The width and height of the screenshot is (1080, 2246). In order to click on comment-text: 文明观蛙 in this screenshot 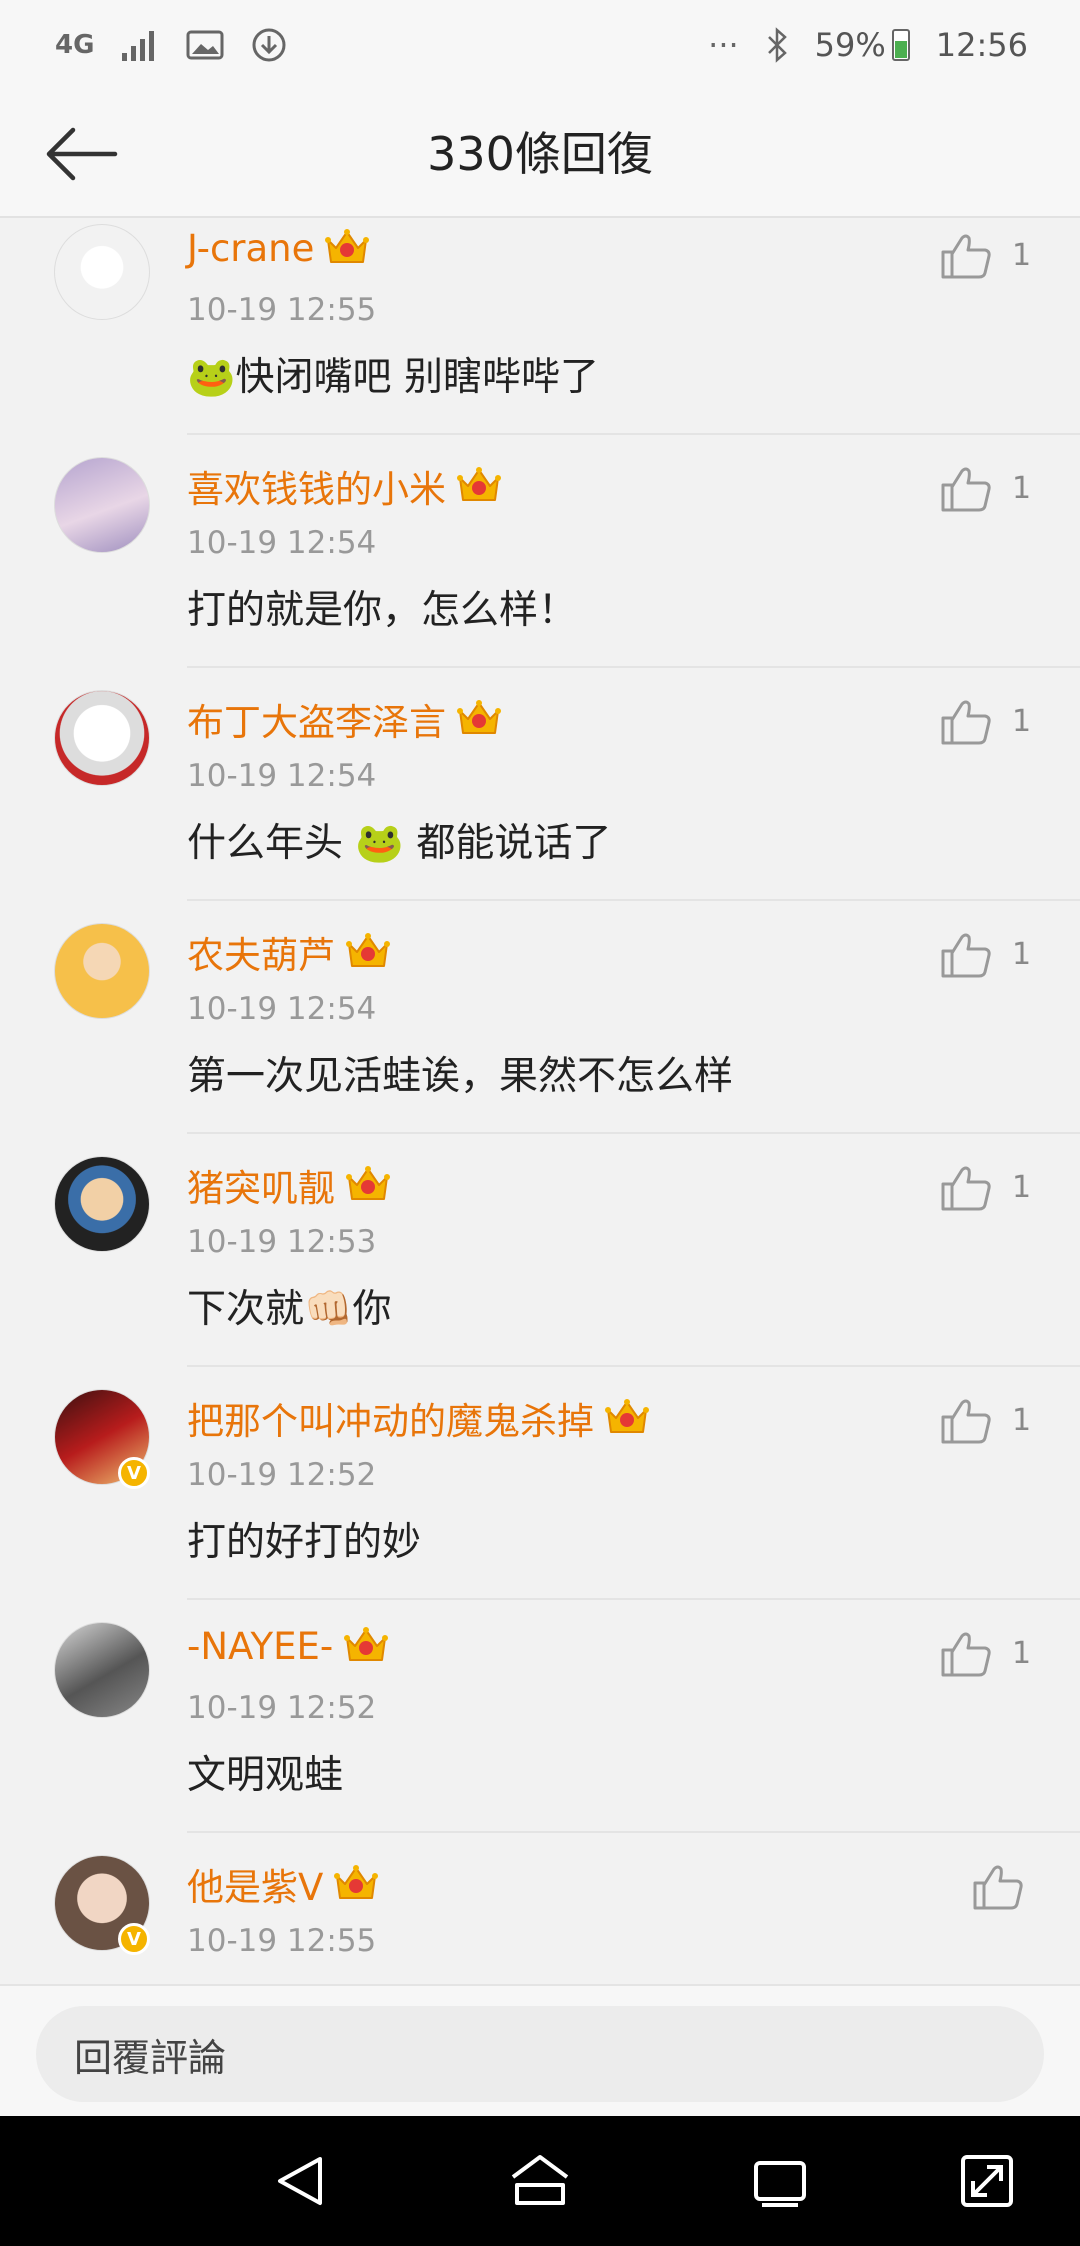, I will do `click(265, 1775)`.